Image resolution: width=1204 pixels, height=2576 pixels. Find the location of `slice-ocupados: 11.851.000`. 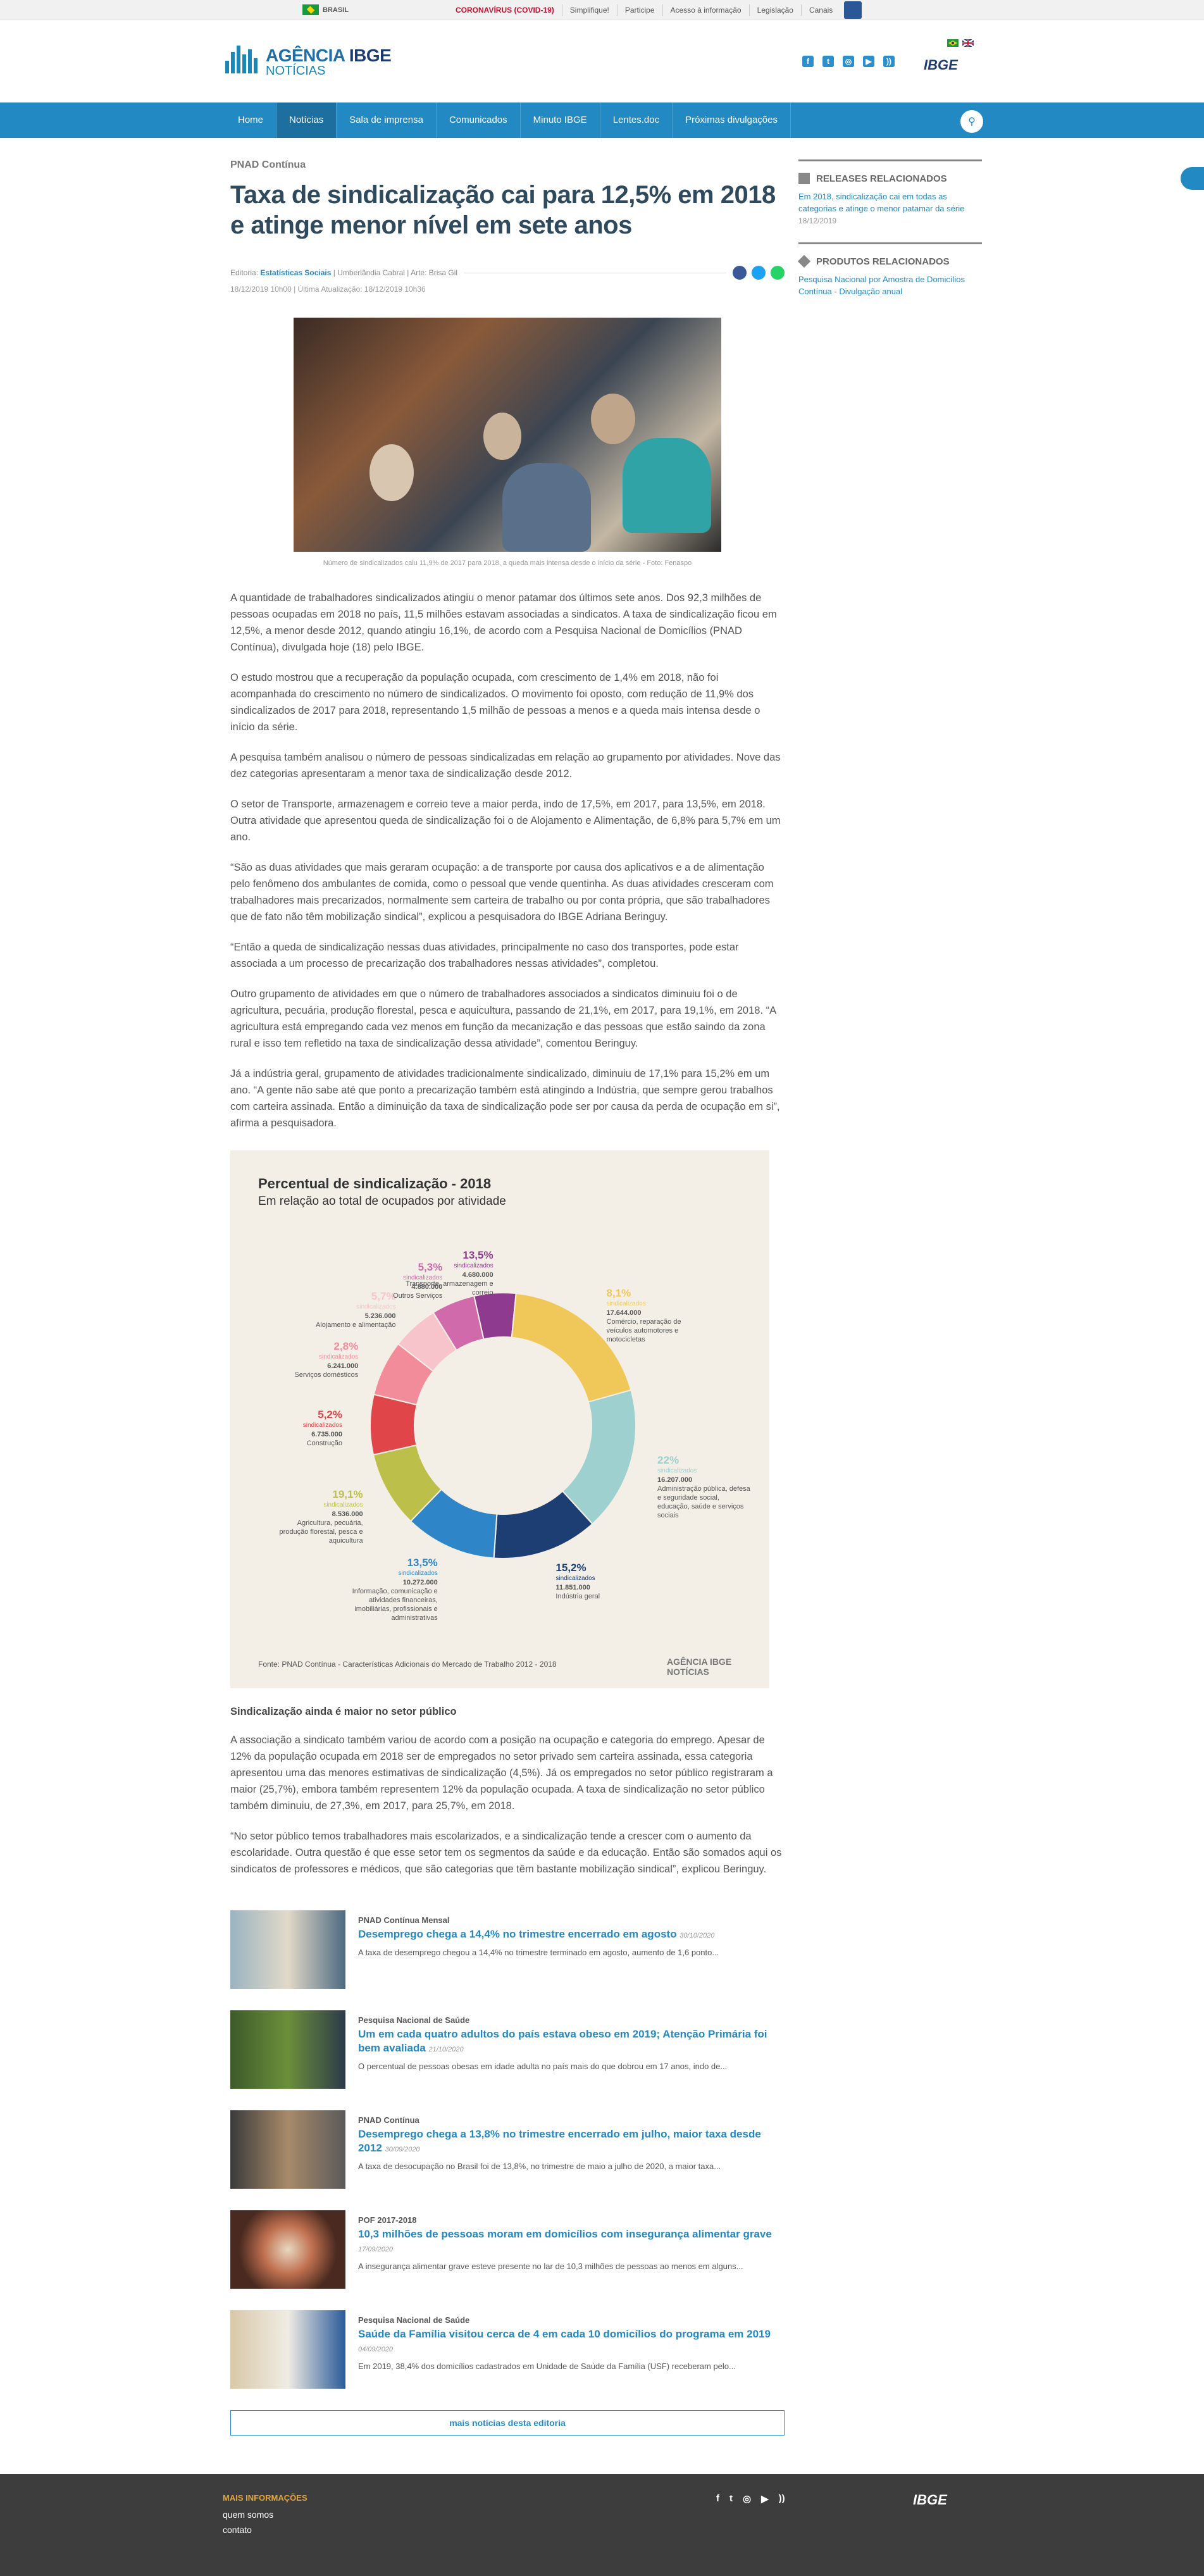

slice-ocupados: 11.851.000 is located at coordinates (572, 1587).